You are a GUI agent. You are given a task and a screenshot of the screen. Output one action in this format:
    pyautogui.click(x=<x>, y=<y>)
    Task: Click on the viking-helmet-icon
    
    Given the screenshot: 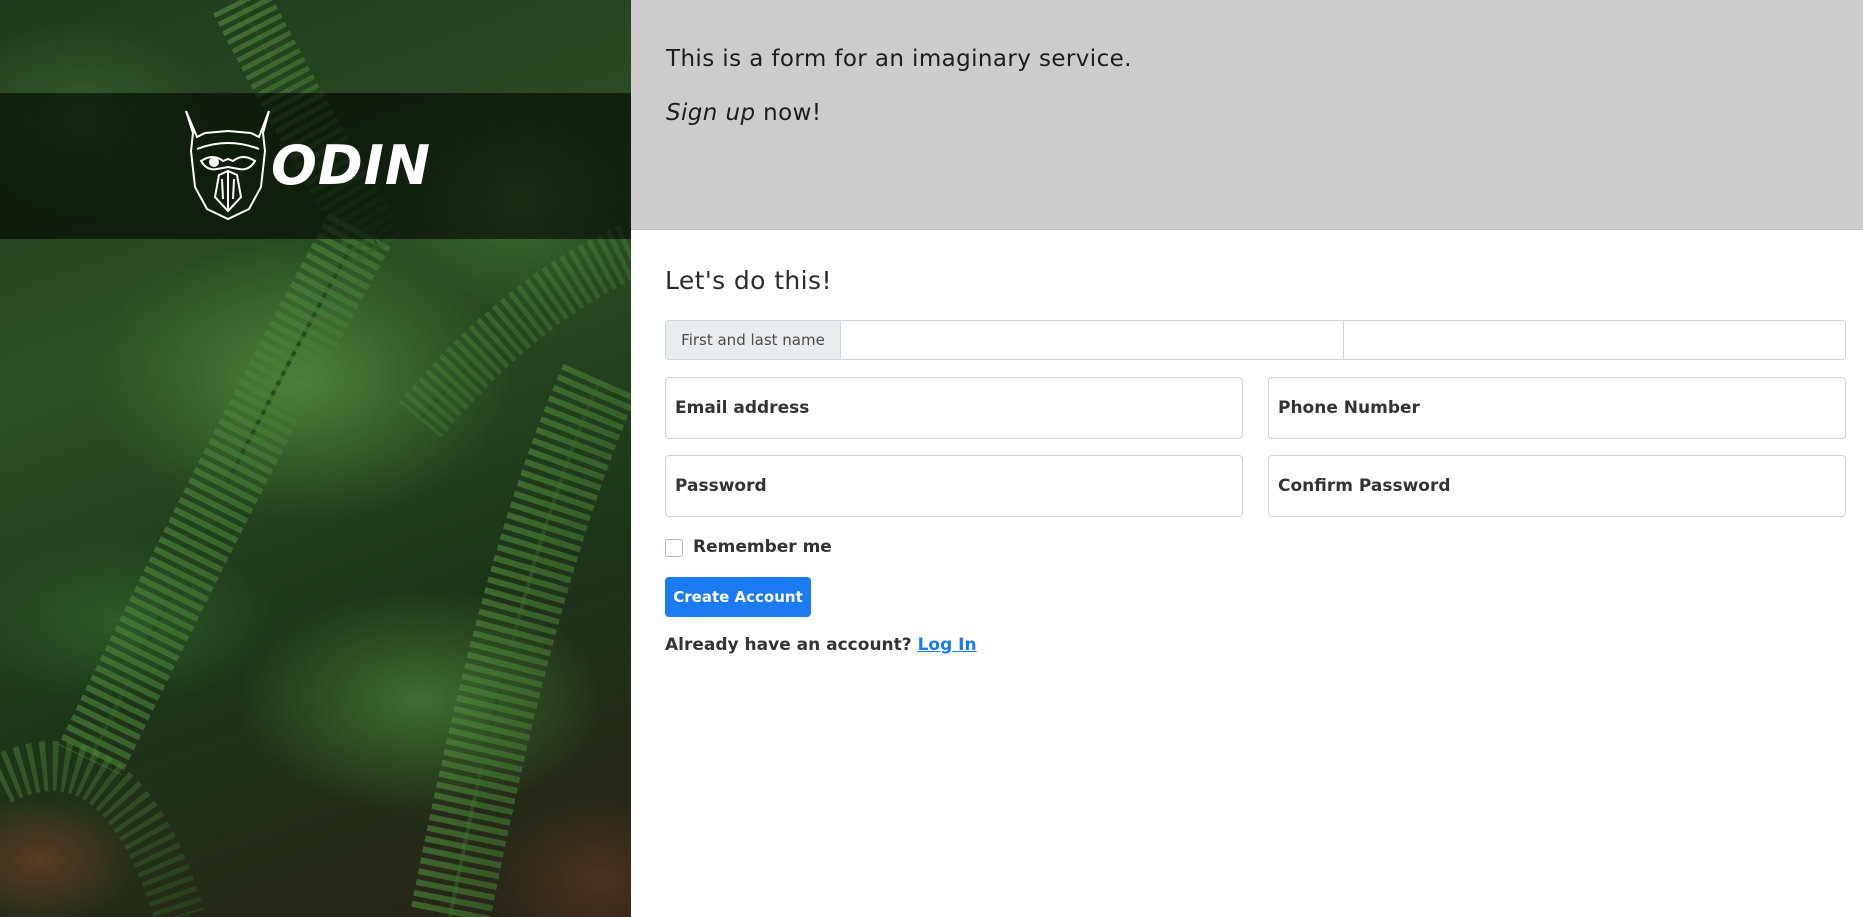 What is the action you would take?
    pyautogui.click(x=227, y=165)
    